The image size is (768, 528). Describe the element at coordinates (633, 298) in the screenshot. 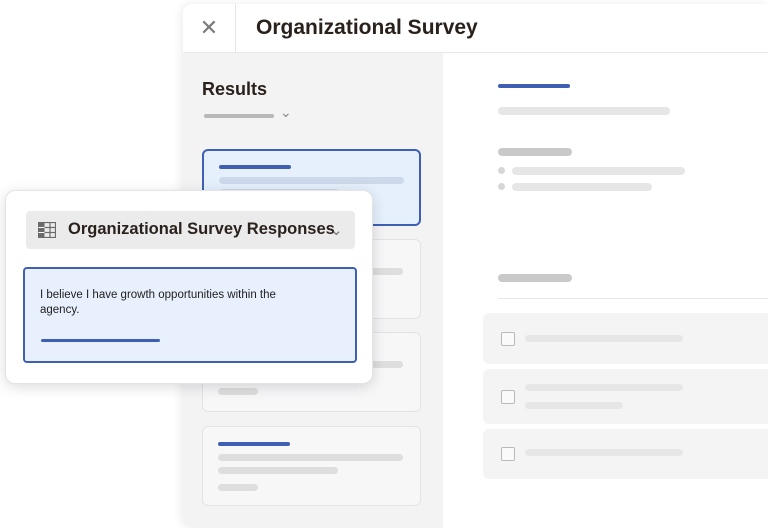

I see `section-divider` at that location.